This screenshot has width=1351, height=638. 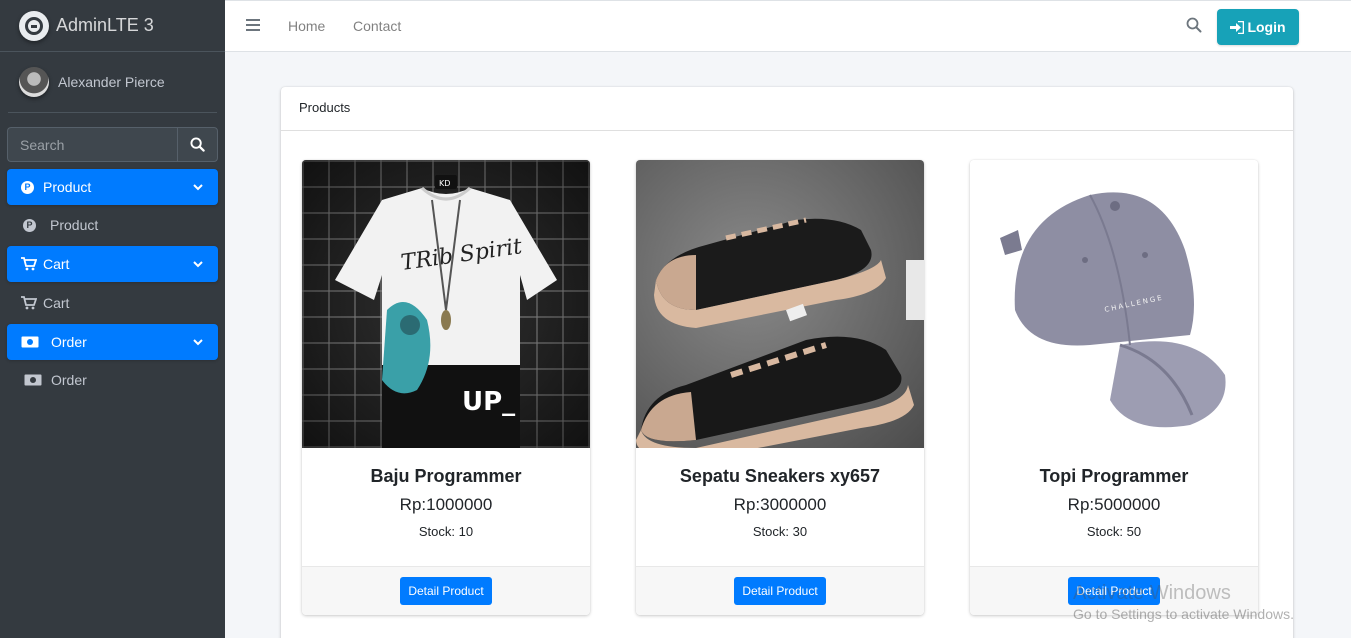 What do you see at coordinates (446, 531) in the screenshot?
I see `product-stock: Stock: 10` at bounding box center [446, 531].